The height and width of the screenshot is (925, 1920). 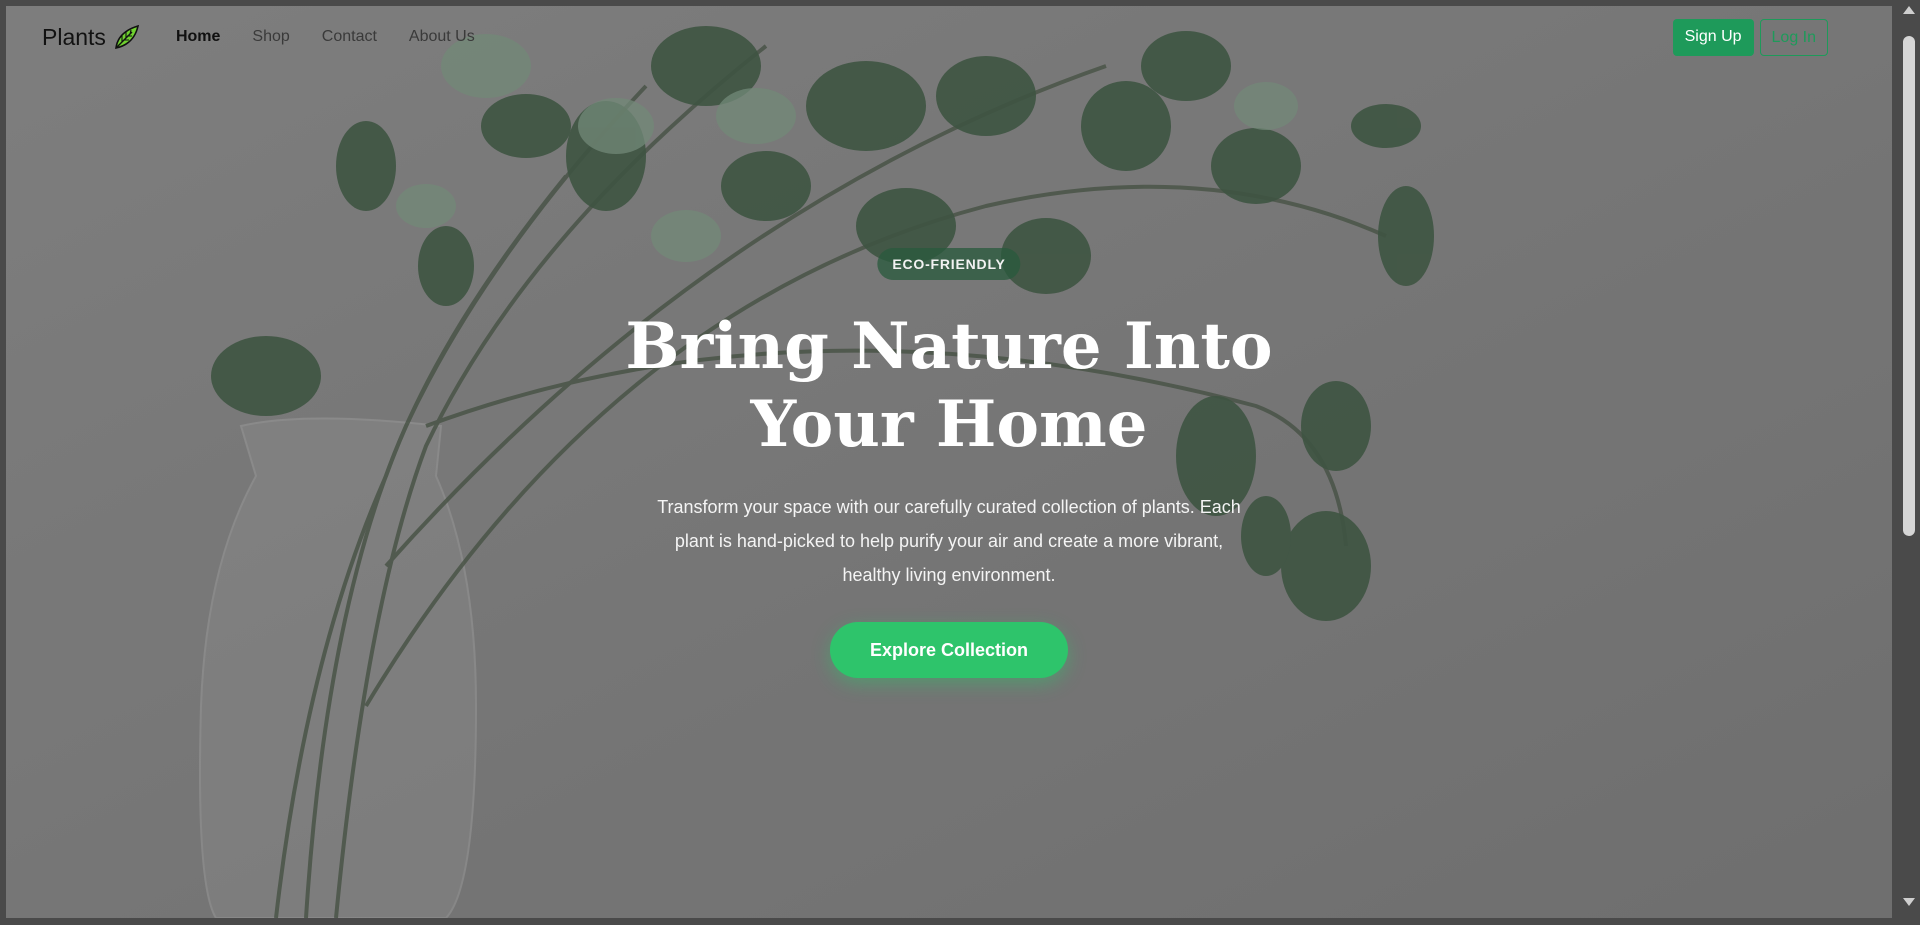 I want to click on nav-links: Home Shop Contact About Us, so click(x=325, y=37).